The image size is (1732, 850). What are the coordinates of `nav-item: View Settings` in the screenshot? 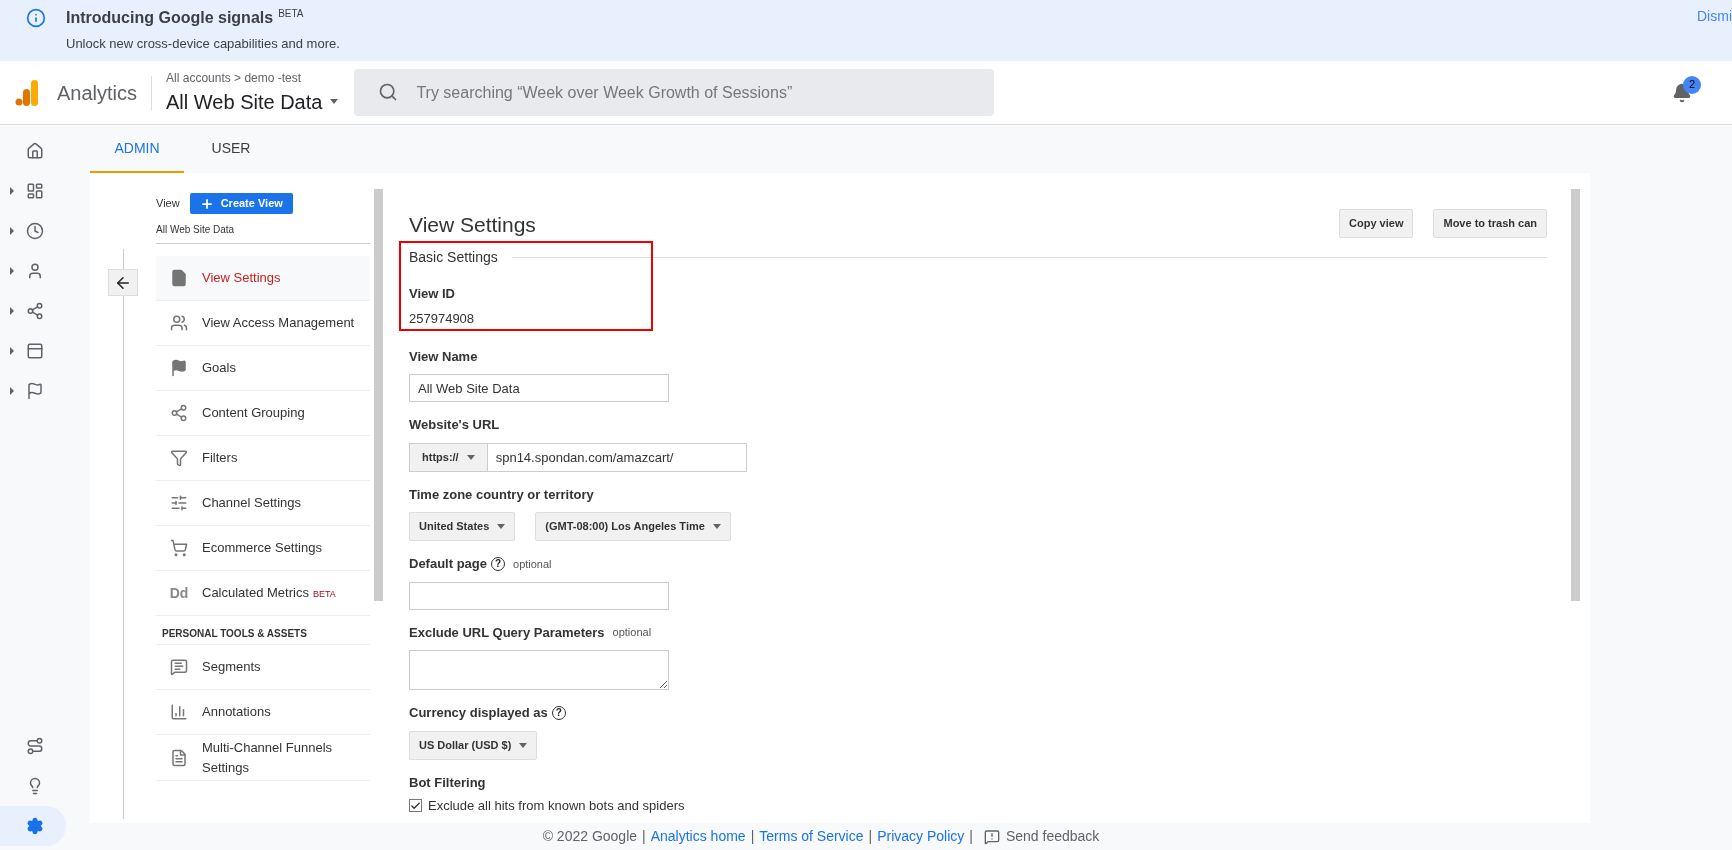 It's located at (263, 278).